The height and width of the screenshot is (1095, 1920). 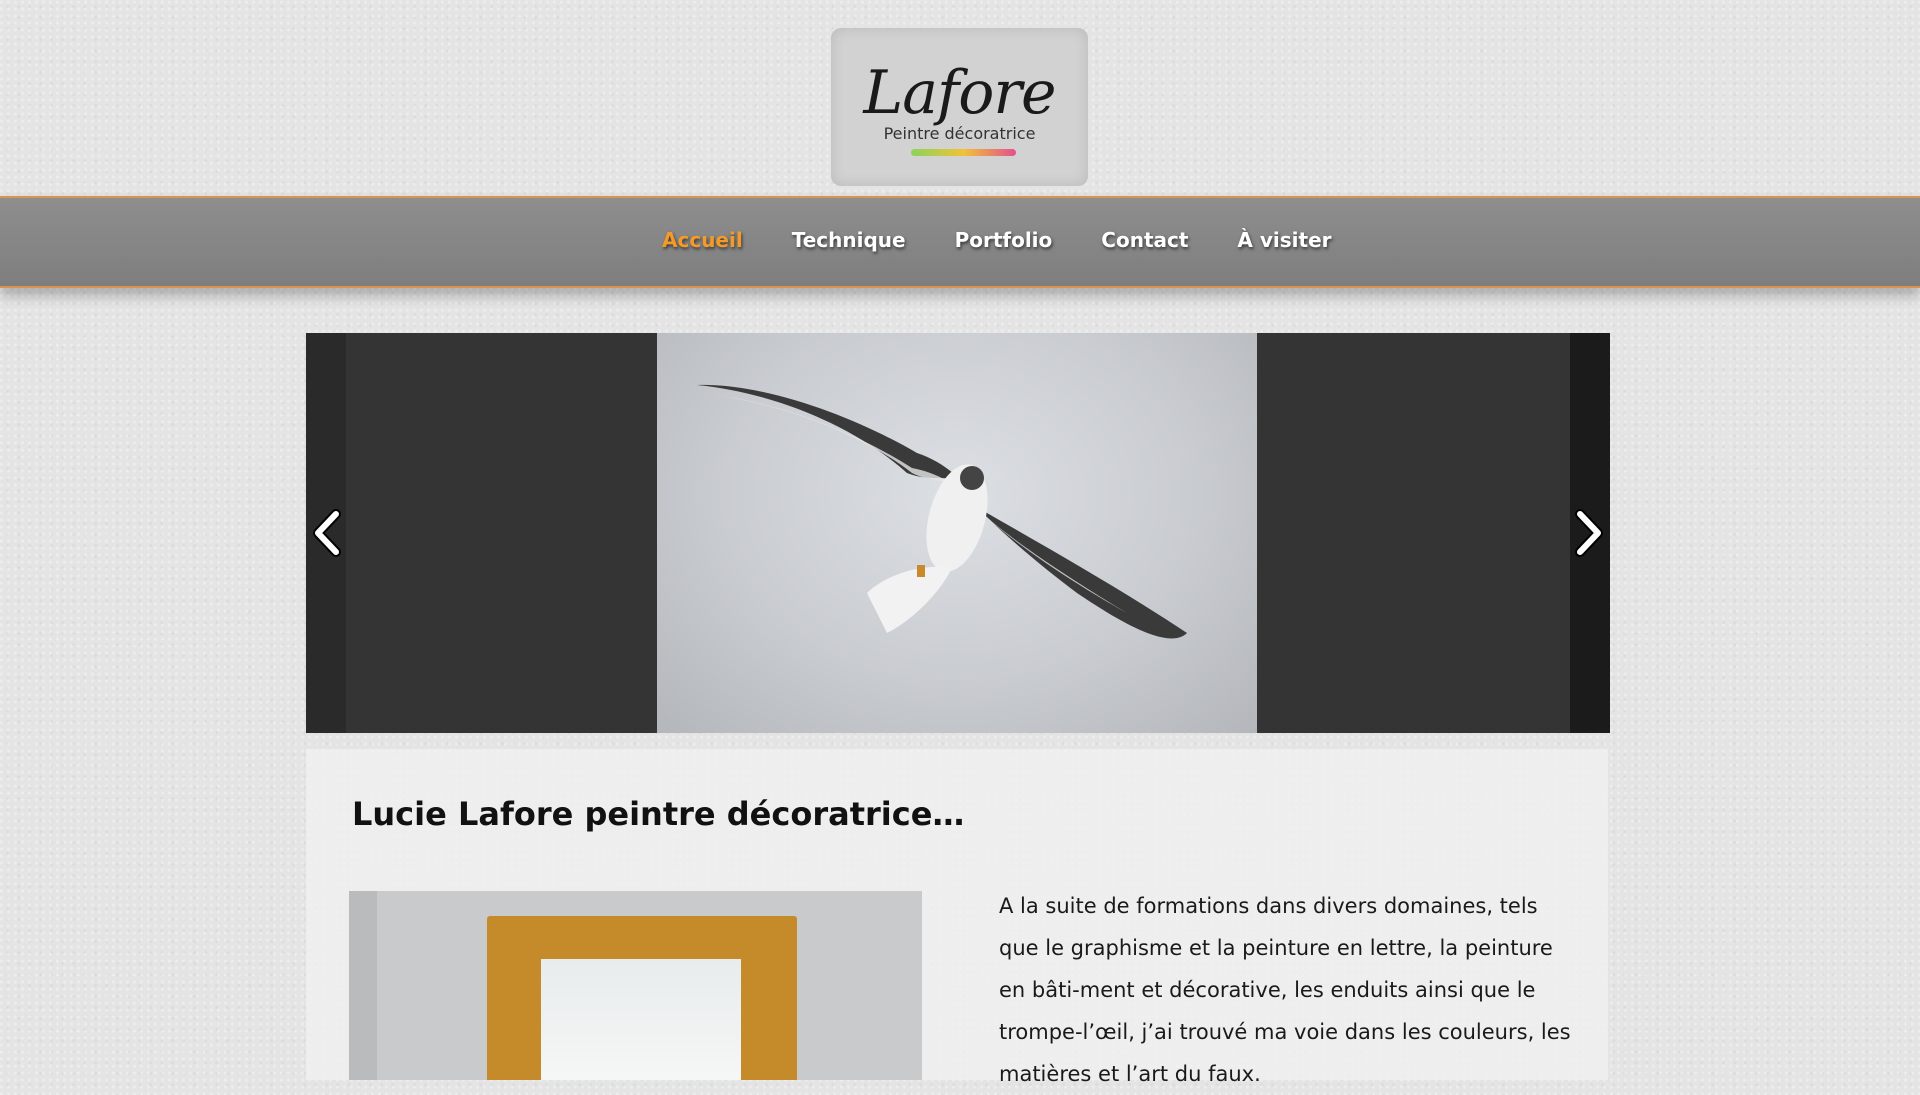 What do you see at coordinates (1144, 240) in the screenshot?
I see `nav-item-contact: Contact` at bounding box center [1144, 240].